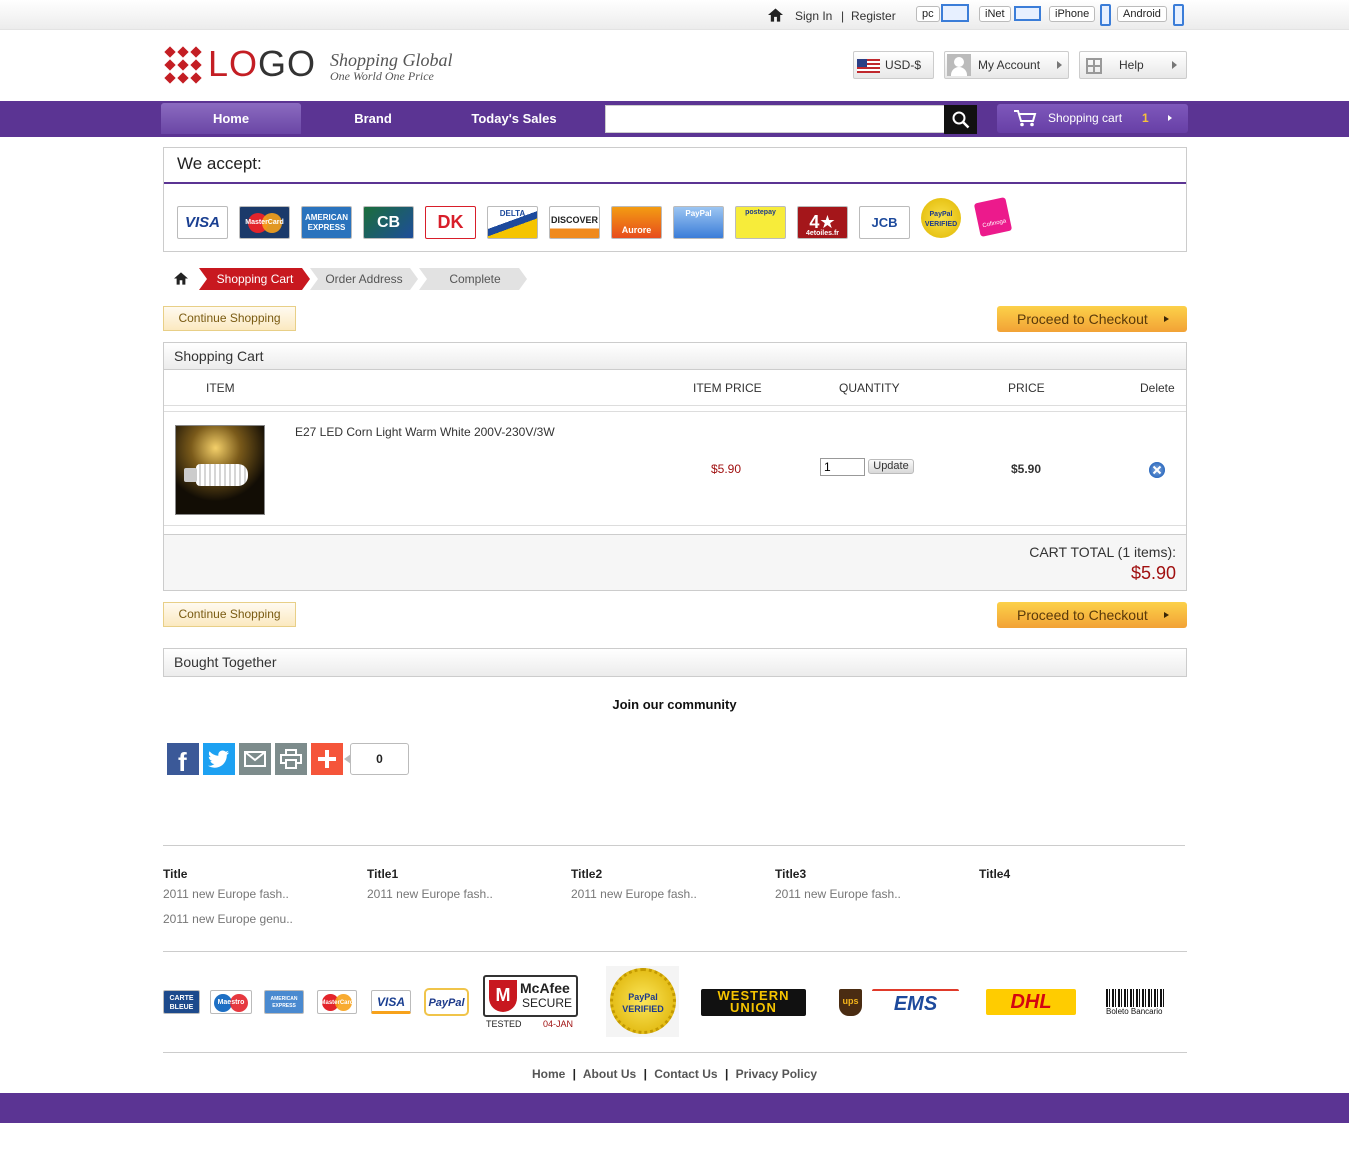 This screenshot has height=1153, width=1349. Describe the element at coordinates (391, 66) in the screenshot. I see `tagline: Shopping Global One World One Price` at that location.